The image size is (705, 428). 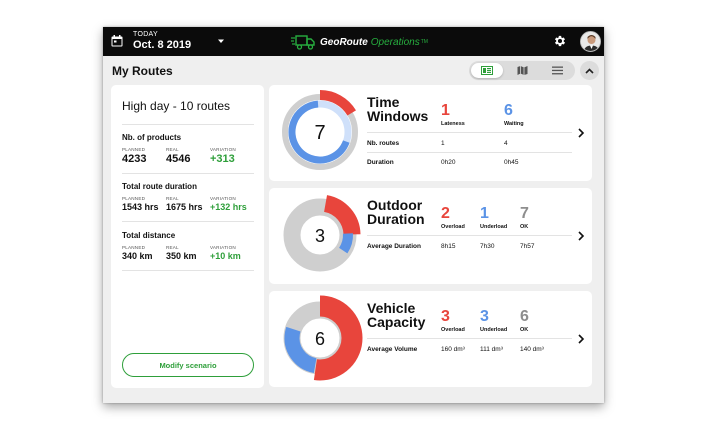 What do you see at coordinates (319, 133) in the screenshot?
I see `donut-center-value: 7` at bounding box center [319, 133].